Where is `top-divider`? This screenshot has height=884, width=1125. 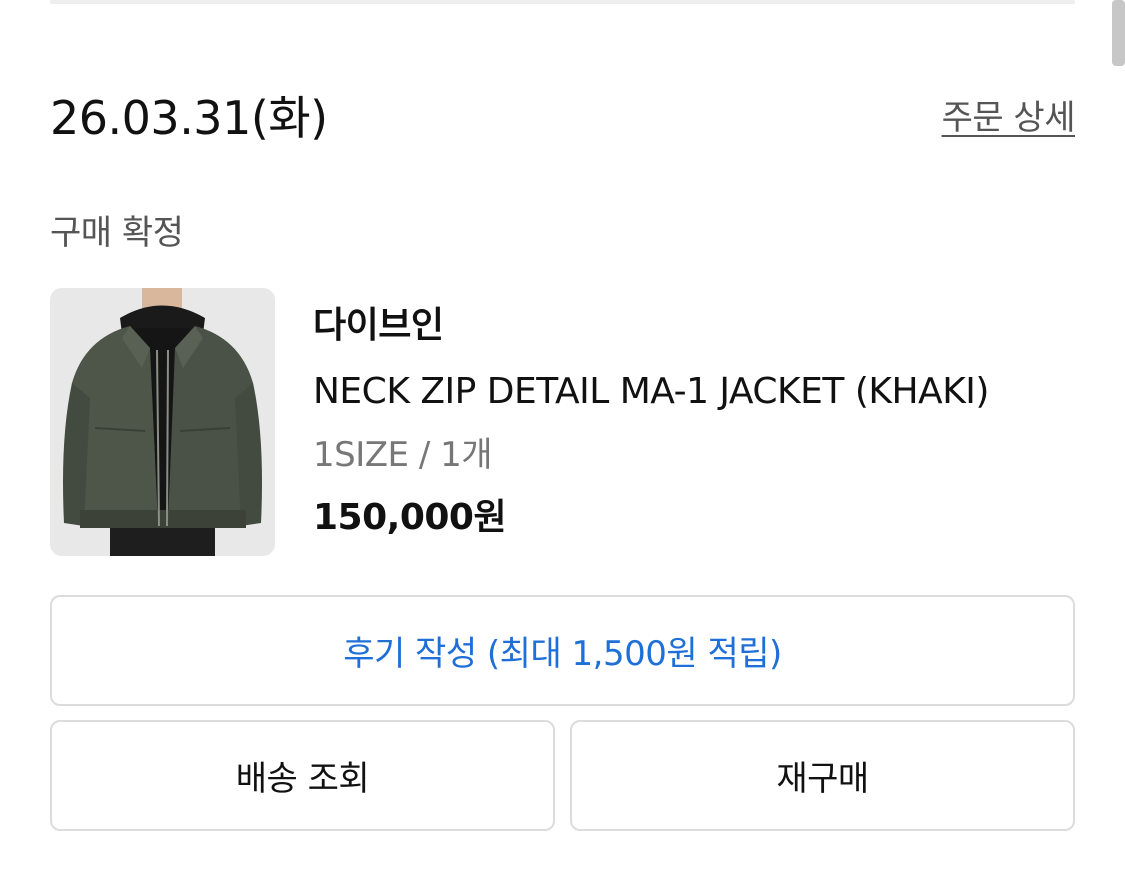 top-divider is located at coordinates (562, 2).